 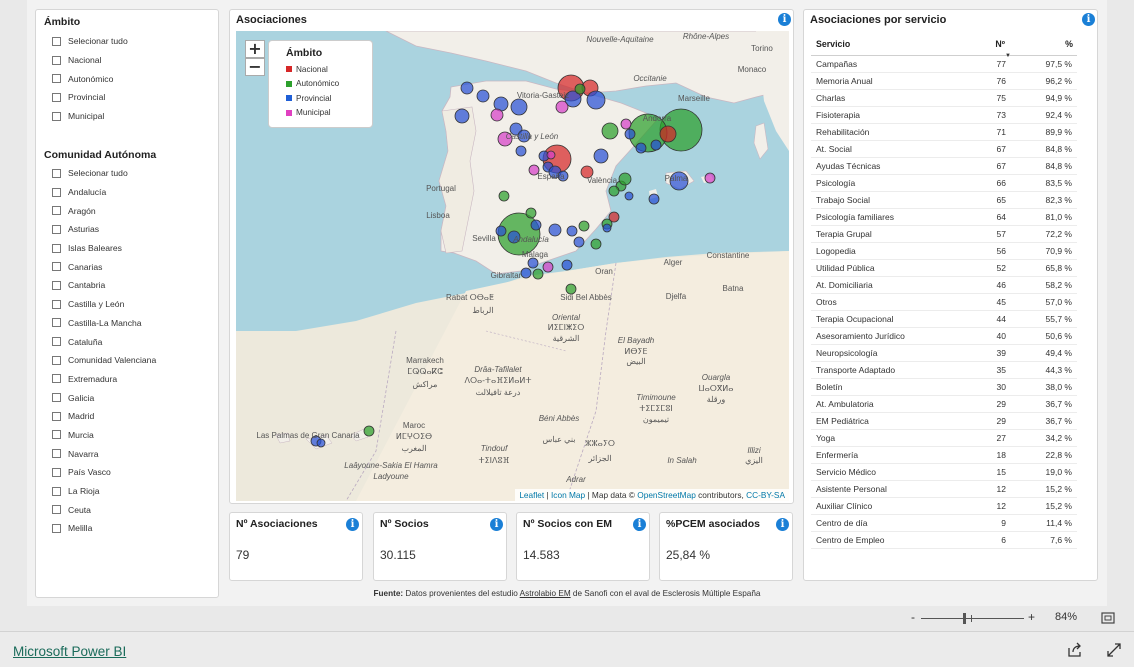 What do you see at coordinates (1114, 650) in the screenshot?
I see `fullscreen-icon` at bounding box center [1114, 650].